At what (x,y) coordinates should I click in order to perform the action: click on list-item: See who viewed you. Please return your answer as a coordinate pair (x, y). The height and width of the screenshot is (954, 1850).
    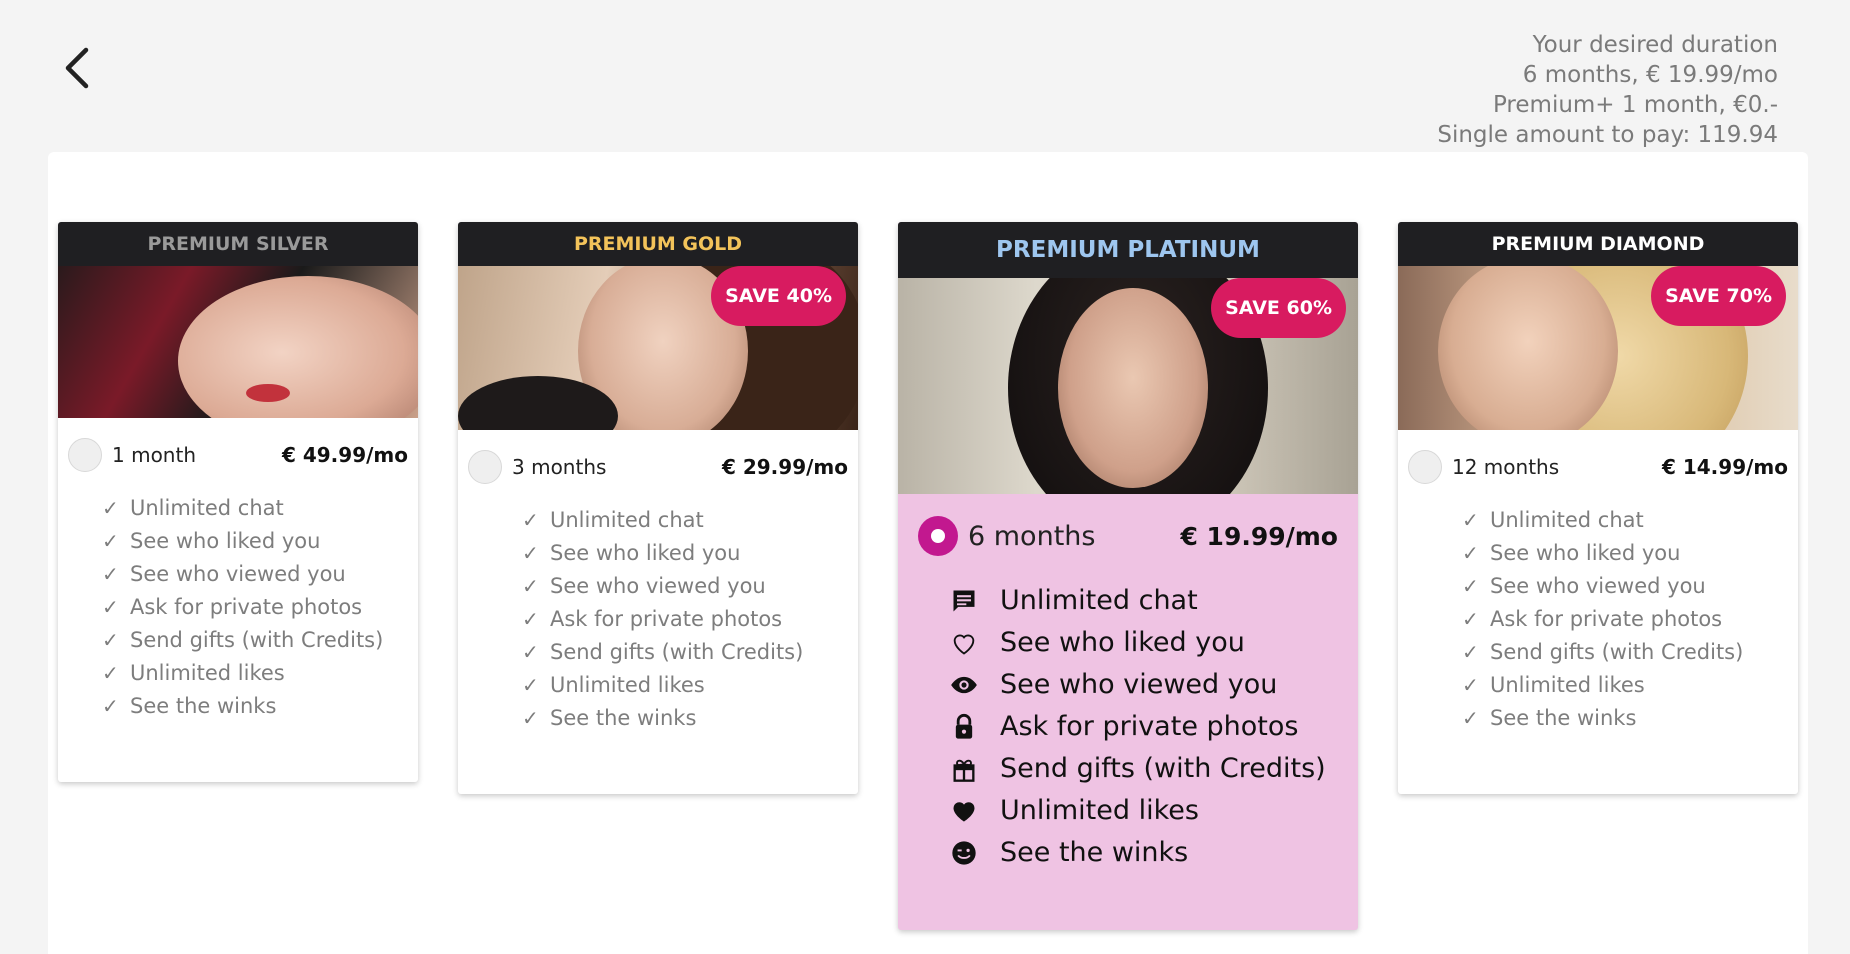
    Looking at the image, I should click on (1154, 685).